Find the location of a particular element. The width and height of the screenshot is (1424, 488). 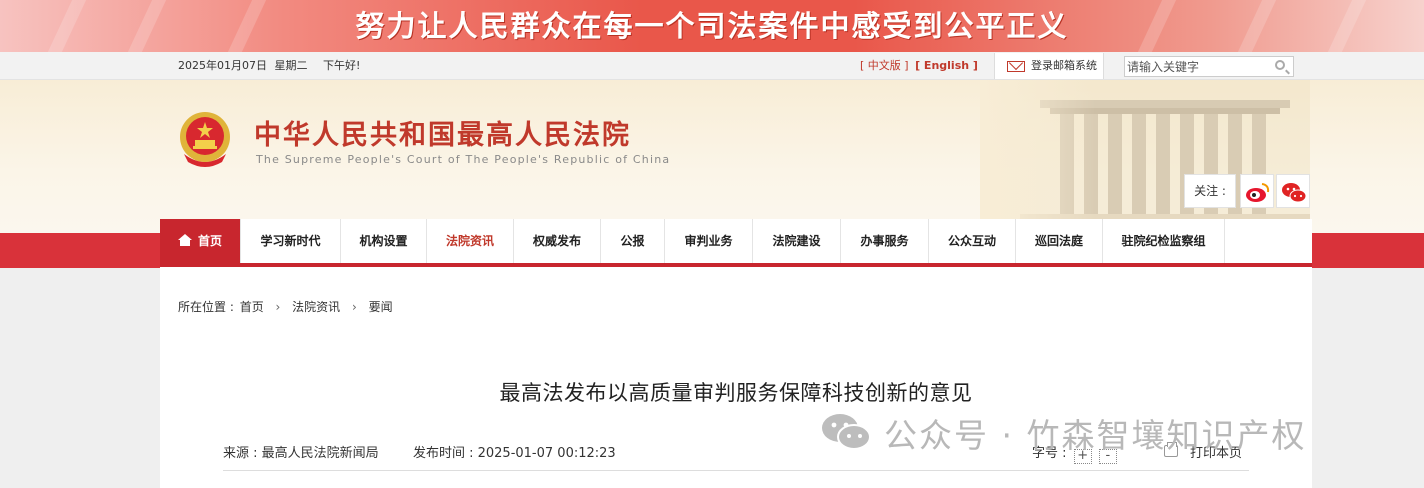

follow-bar: 关注 : is located at coordinates (1247, 191).